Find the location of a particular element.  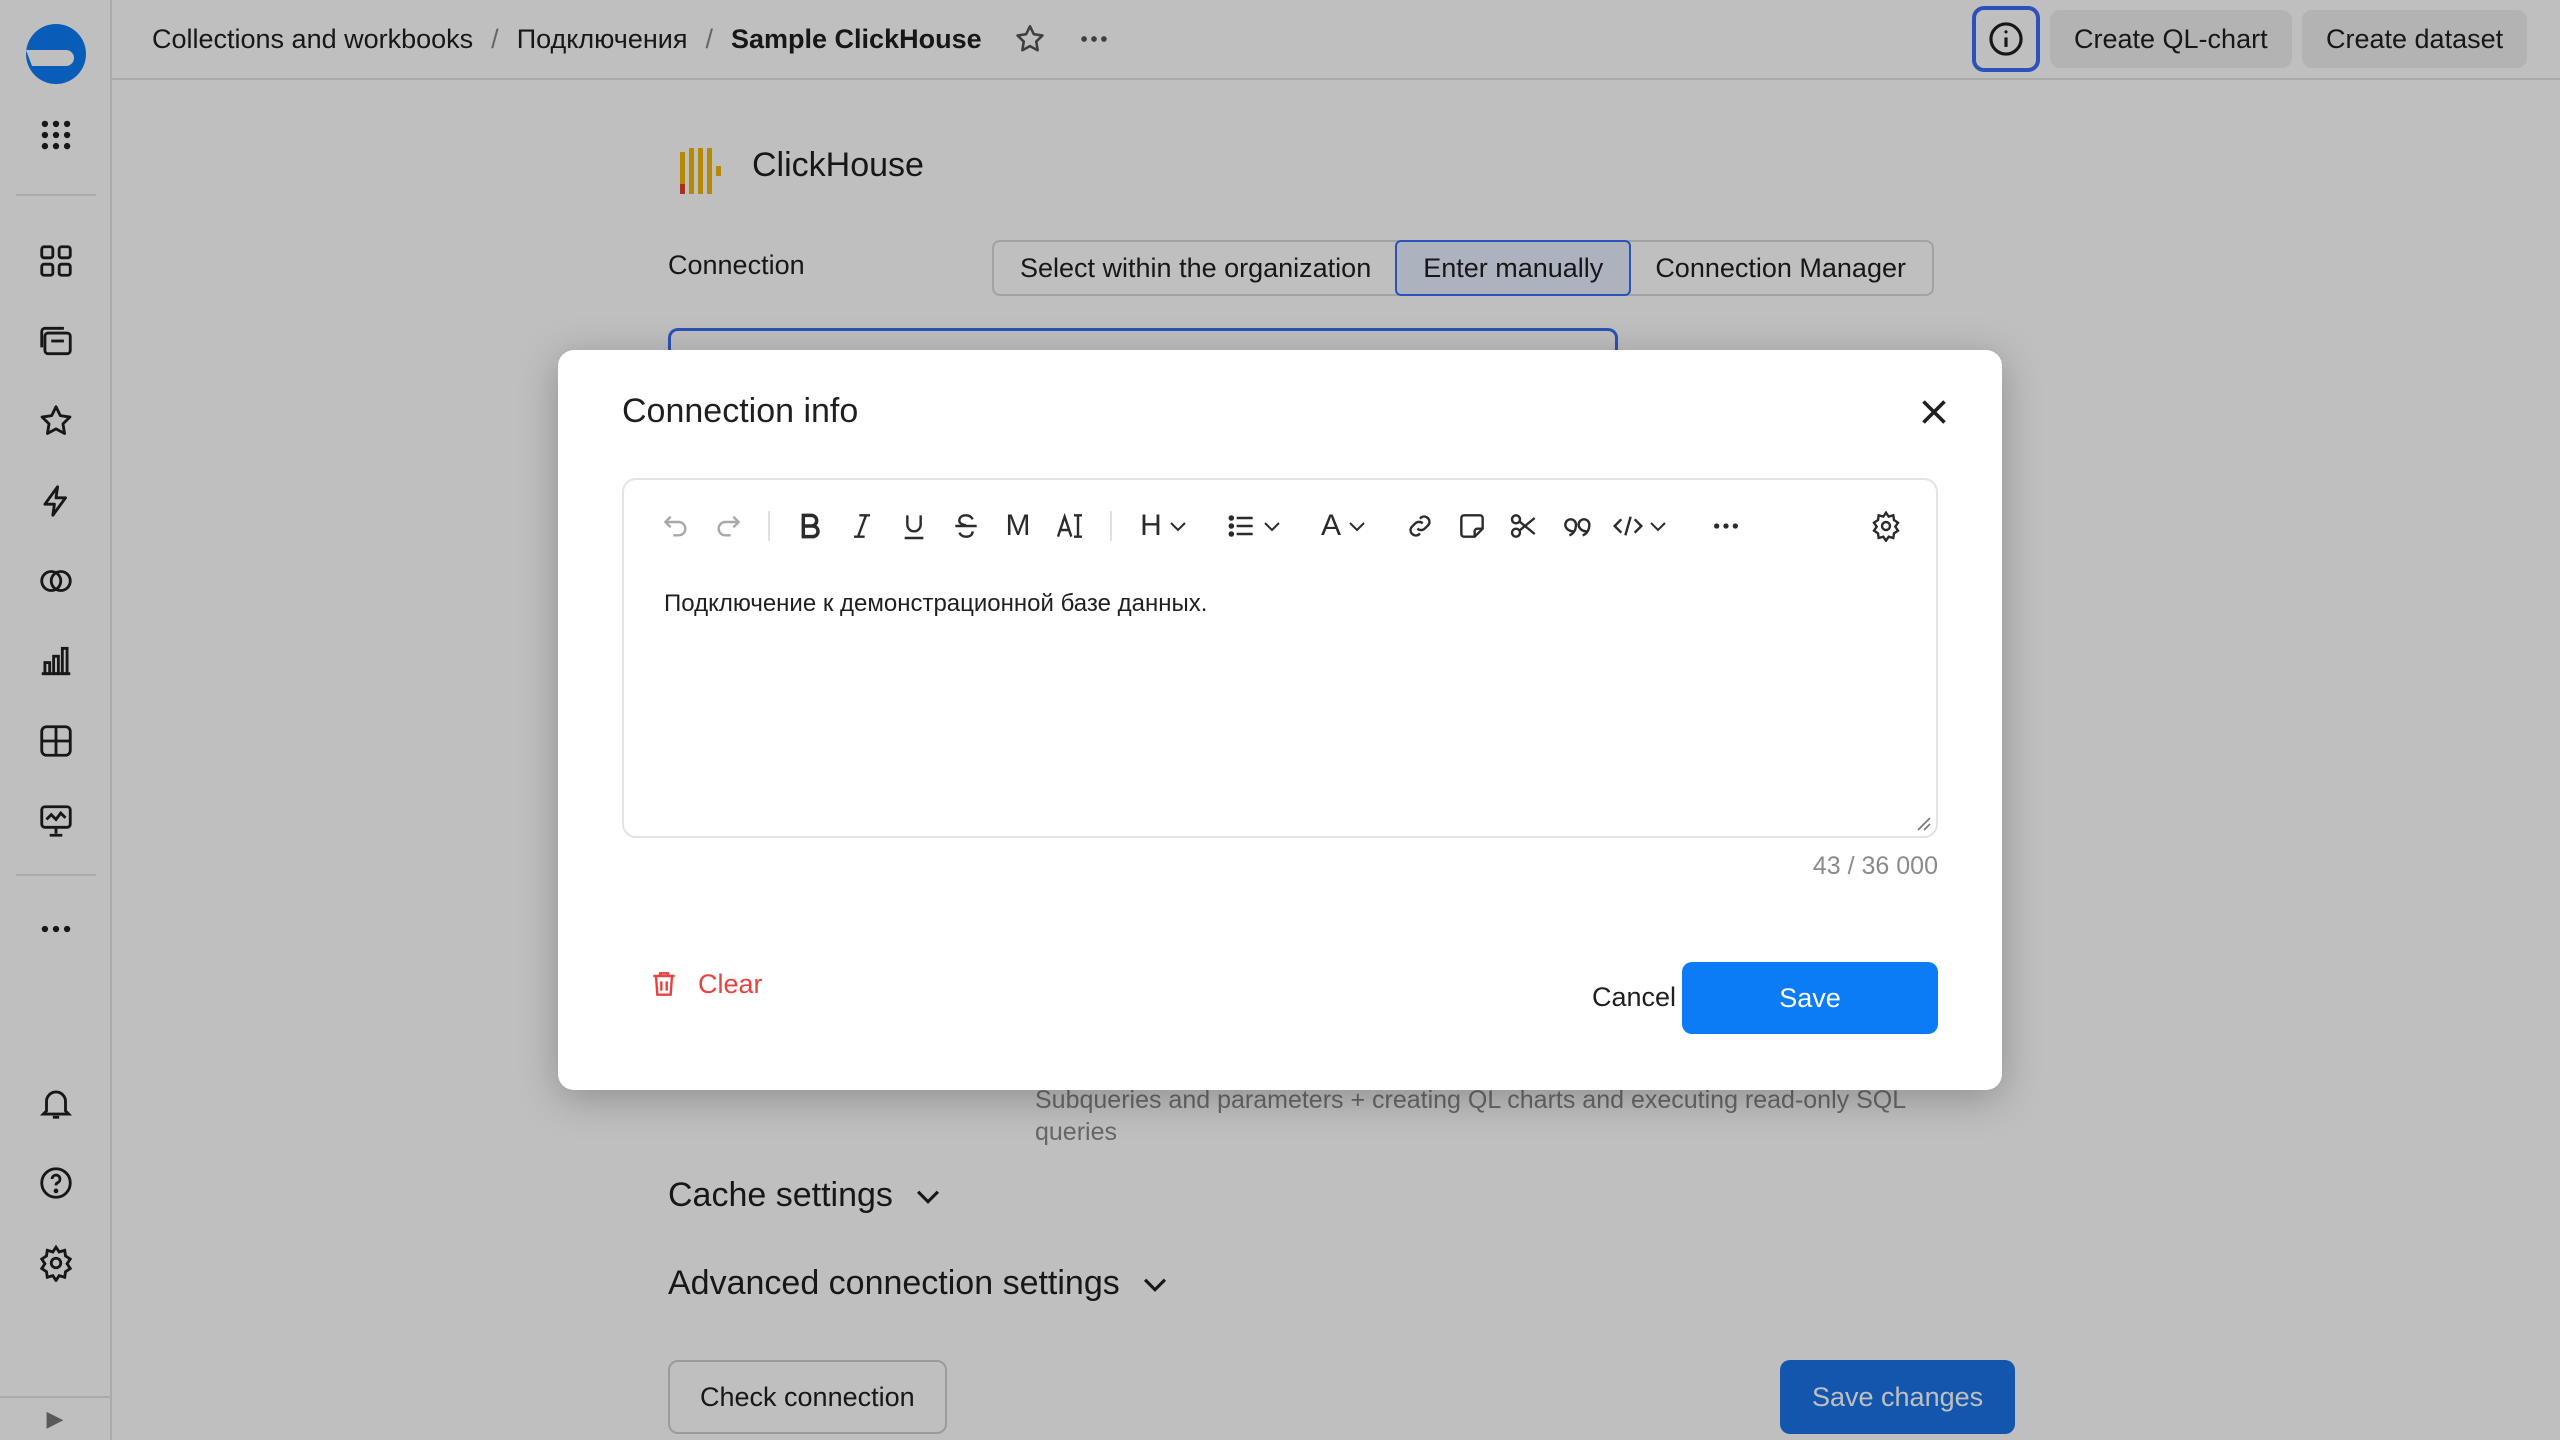

italic-icon is located at coordinates (862, 526).